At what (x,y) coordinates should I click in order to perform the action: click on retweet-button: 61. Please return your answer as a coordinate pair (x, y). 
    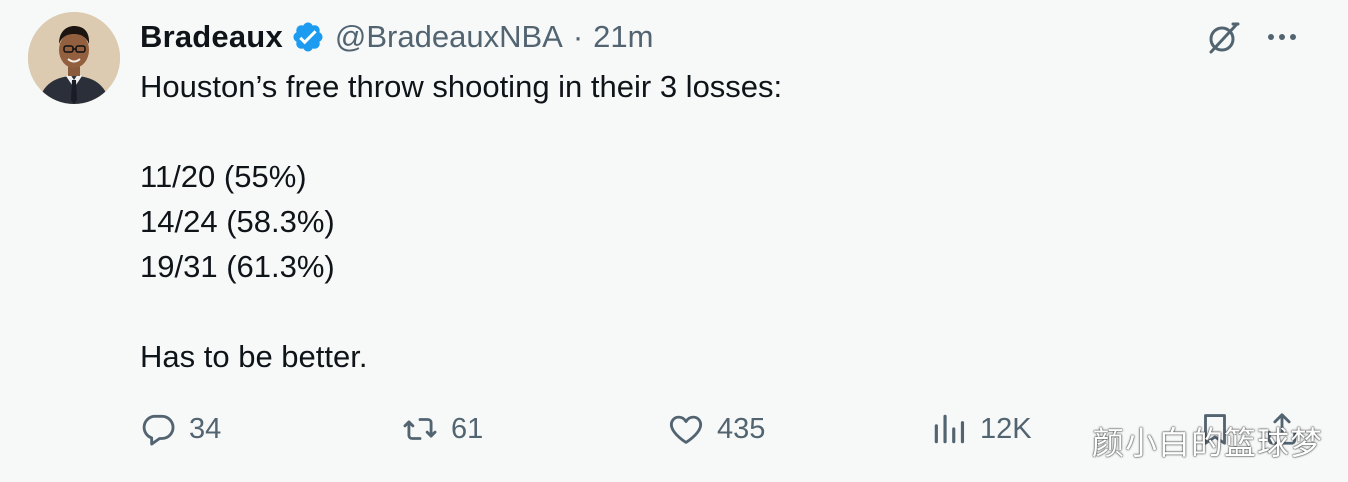
    Looking at the image, I should click on (442, 429).